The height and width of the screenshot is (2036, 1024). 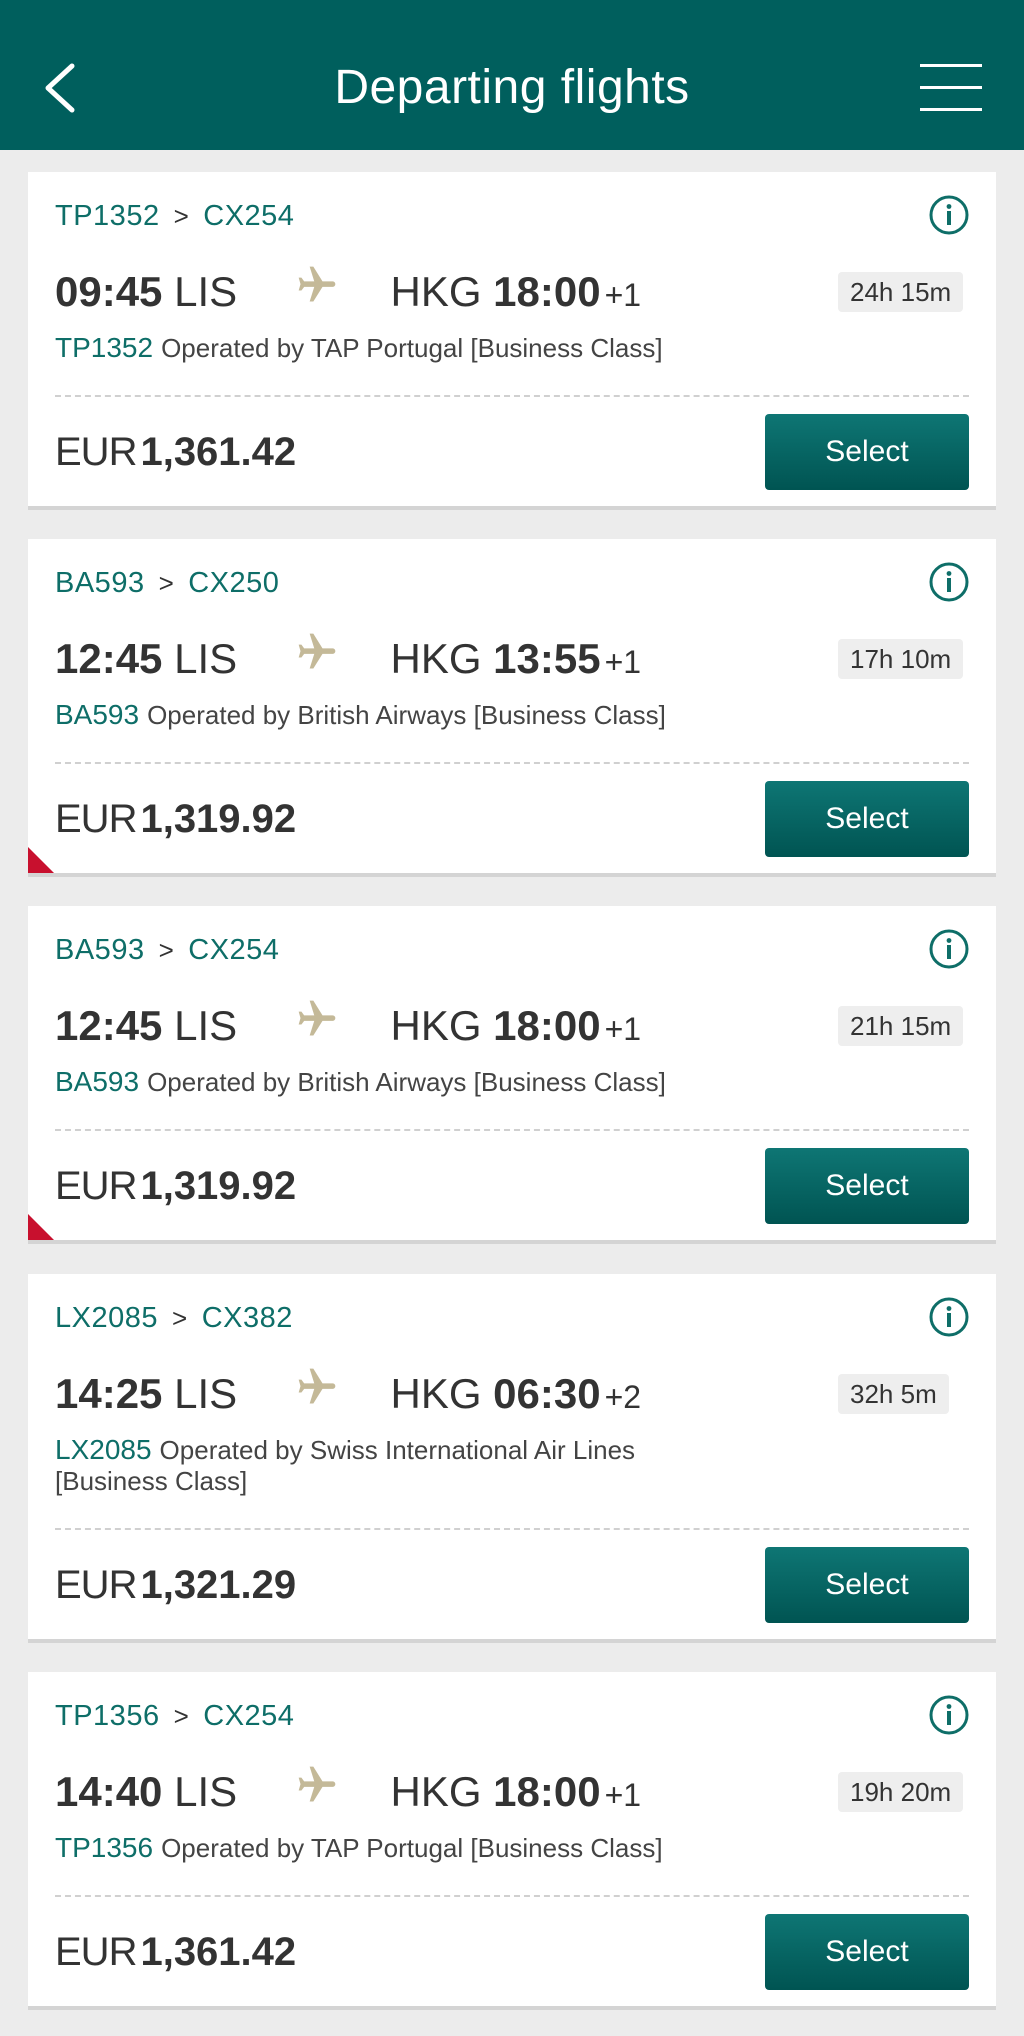 What do you see at coordinates (109, 291) in the screenshot?
I see `departure-time: 09:45` at bounding box center [109, 291].